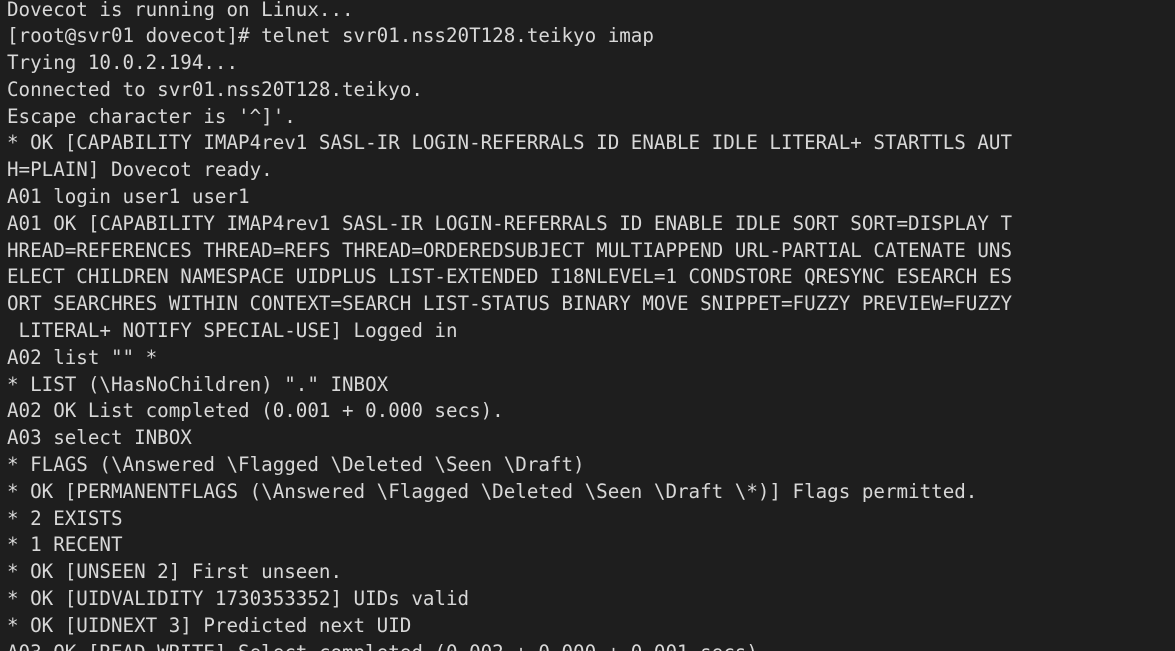 The height and width of the screenshot is (651, 1175). What do you see at coordinates (82, 357) in the screenshot?
I see `terminal-line: A02 list "" *` at bounding box center [82, 357].